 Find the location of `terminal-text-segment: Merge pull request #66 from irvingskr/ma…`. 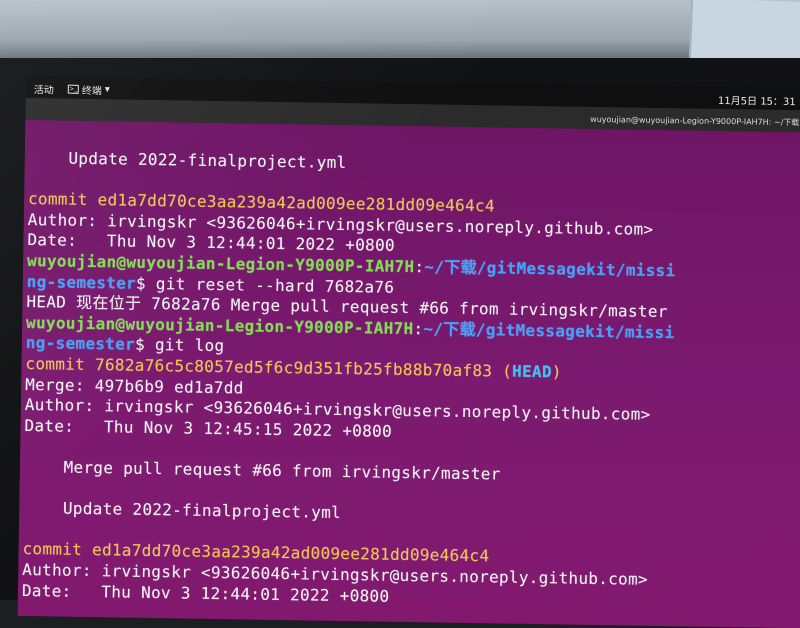

terminal-text-segment: Merge pull request #66 from irvingskr/ma… is located at coordinates (262, 470).